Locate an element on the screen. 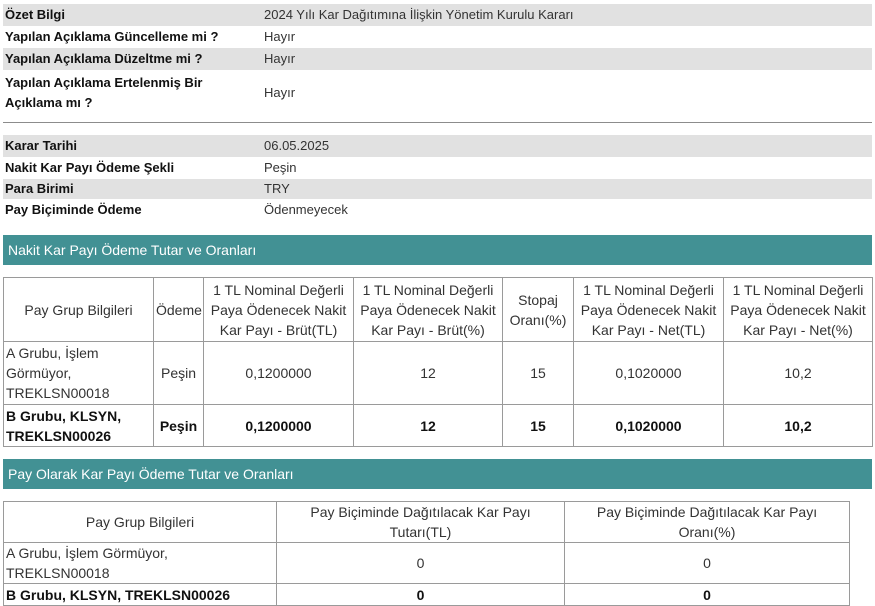  update-label: Yapılan Açıklama Güncelleme mi ? is located at coordinates (112, 36).